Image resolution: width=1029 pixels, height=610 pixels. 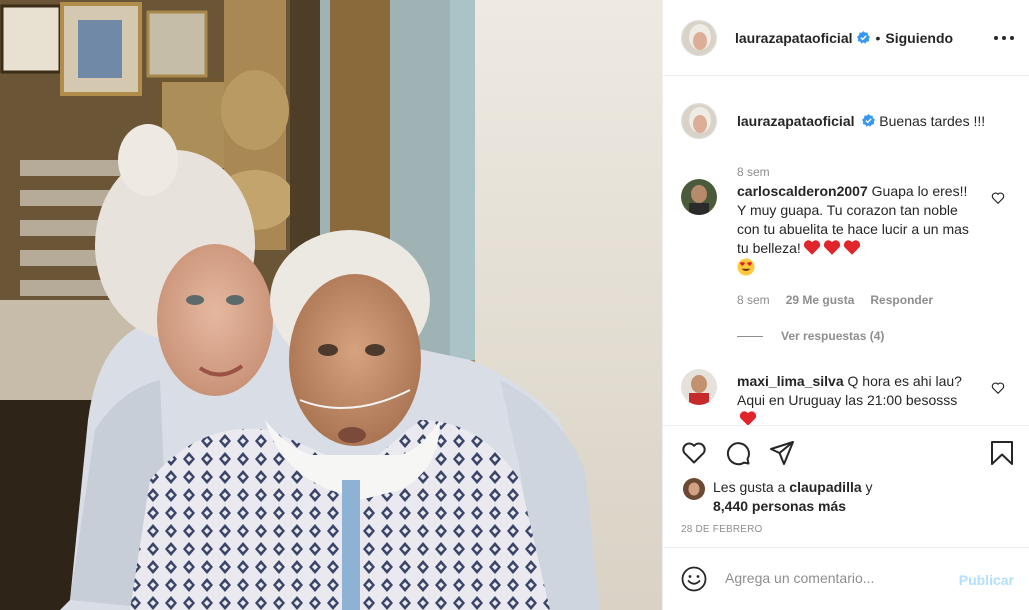 What do you see at coordinates (867, 487) in the screenshot?
I see `likes-conjunction: y` at bounding box center [867, 487].